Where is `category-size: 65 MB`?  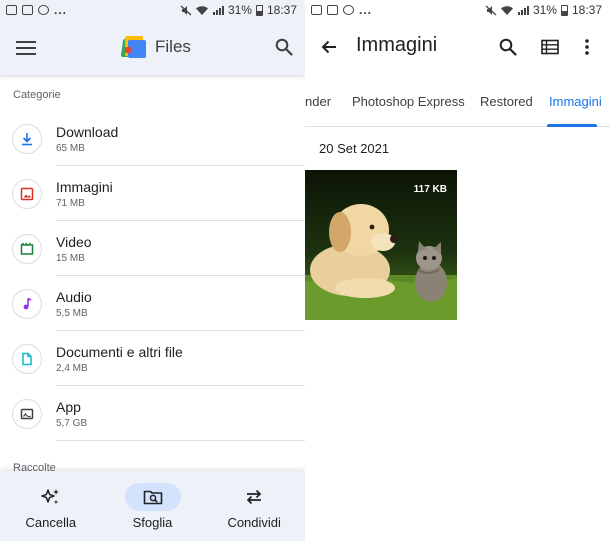
category-size: 65 MB is located at coordinates (70, 148).